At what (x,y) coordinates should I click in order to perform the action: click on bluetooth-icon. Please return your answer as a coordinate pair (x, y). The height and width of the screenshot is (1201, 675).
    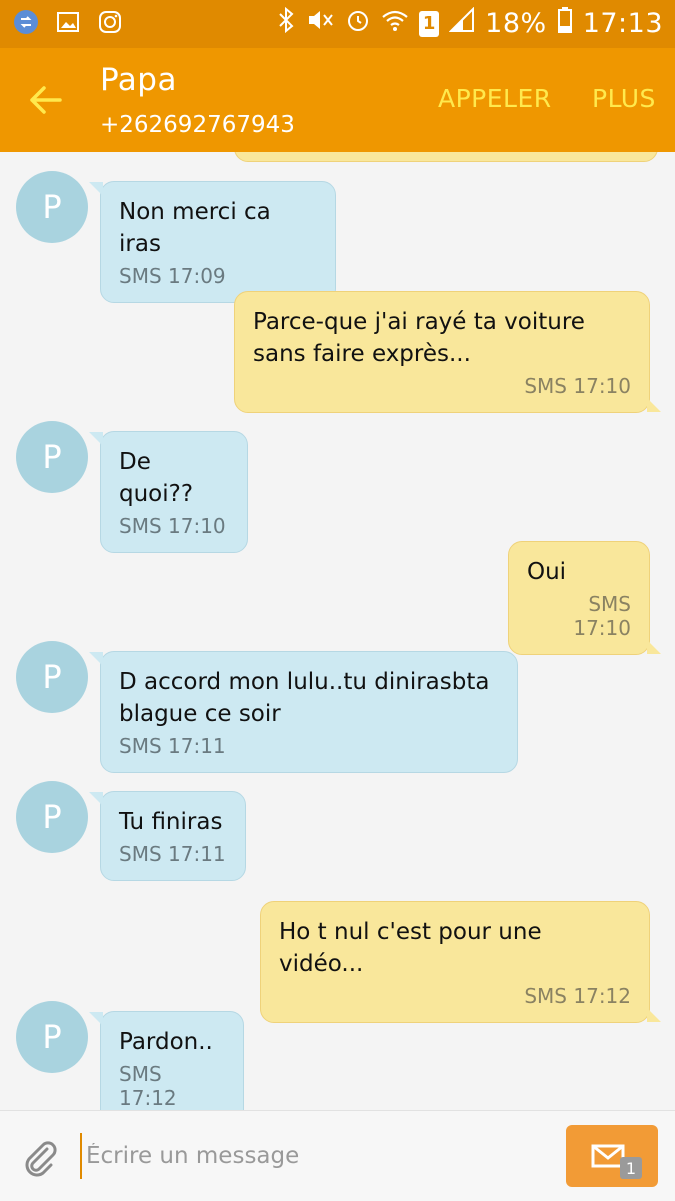
    Looking at the image, I should click on (286, 23).